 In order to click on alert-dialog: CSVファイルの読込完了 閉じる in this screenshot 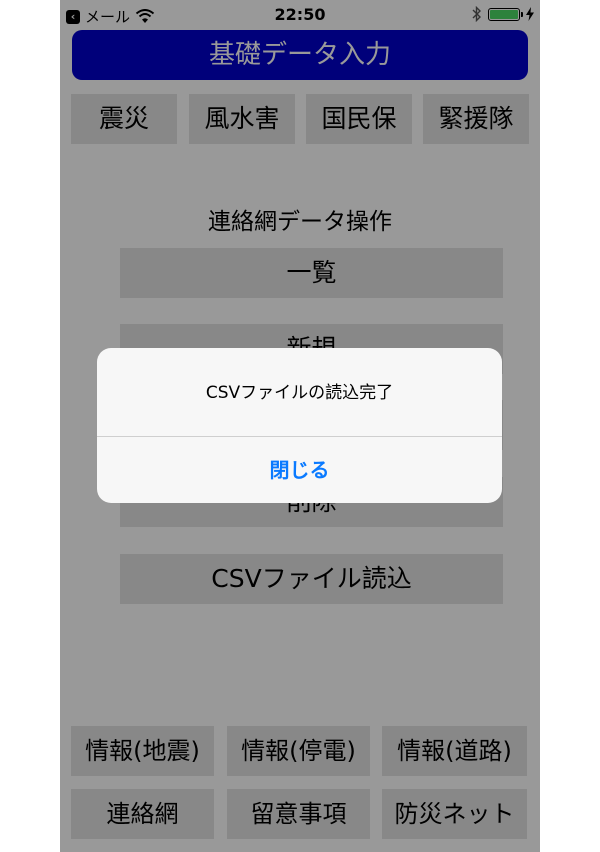, I will do `click(299, 425)`.